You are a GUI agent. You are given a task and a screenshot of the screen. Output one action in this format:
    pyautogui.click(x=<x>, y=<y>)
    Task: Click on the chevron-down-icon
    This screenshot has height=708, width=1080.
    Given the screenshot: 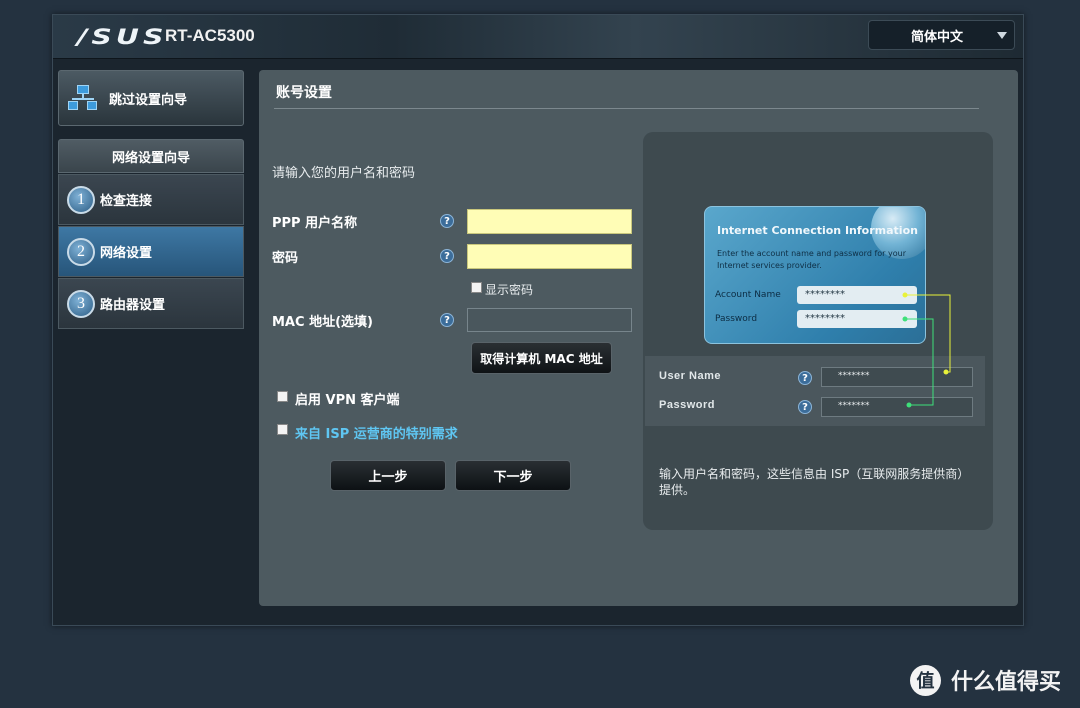 What is the action you would take?
    pyautogui.click(x=1002, y=35)
    